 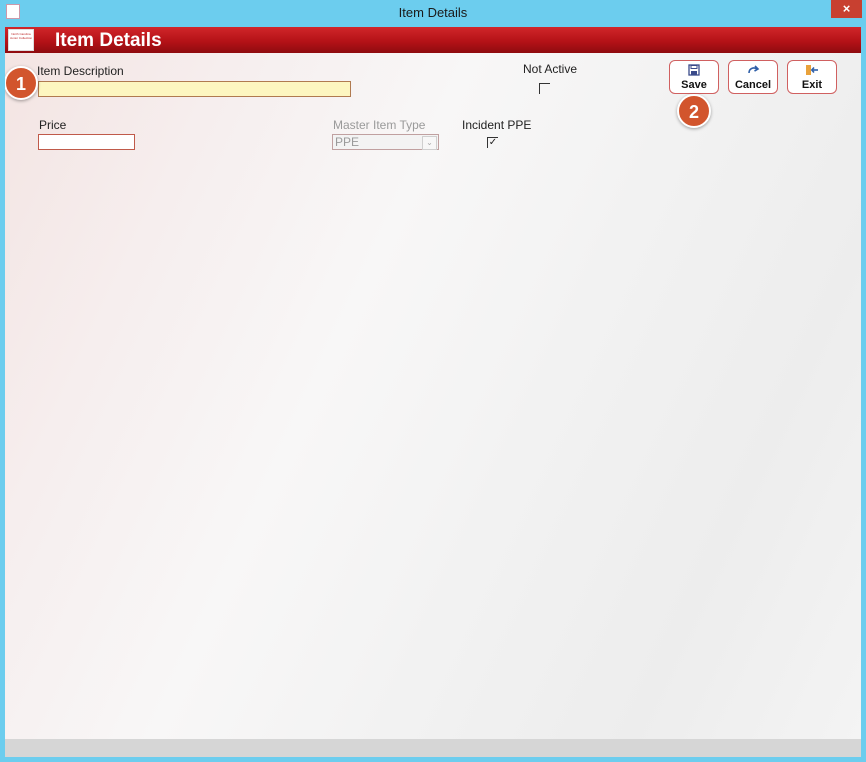 What do you see at coordinates (433, 748) in the screenshot?
I see `status-bar` at bounding box center [433, 748].